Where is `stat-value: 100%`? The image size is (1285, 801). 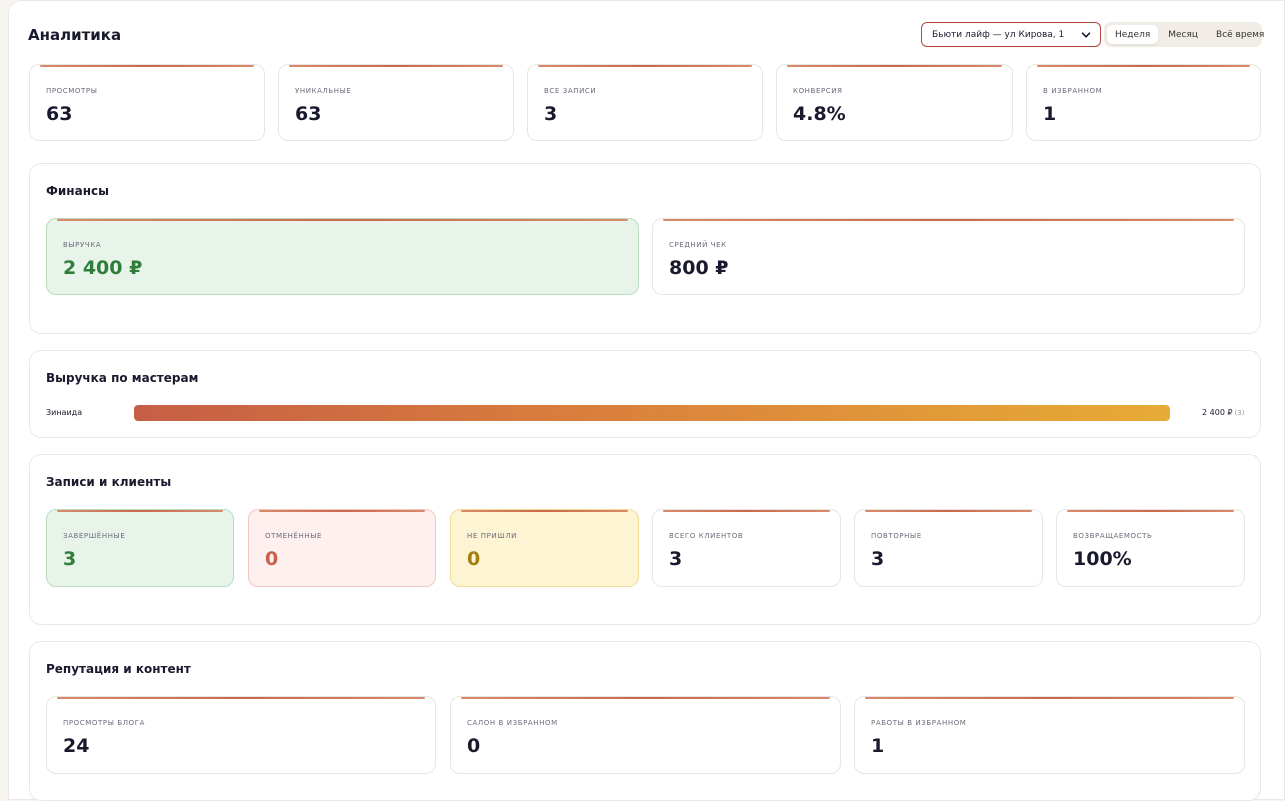
stat-value: 100% is located at coordinates (1102, 559).